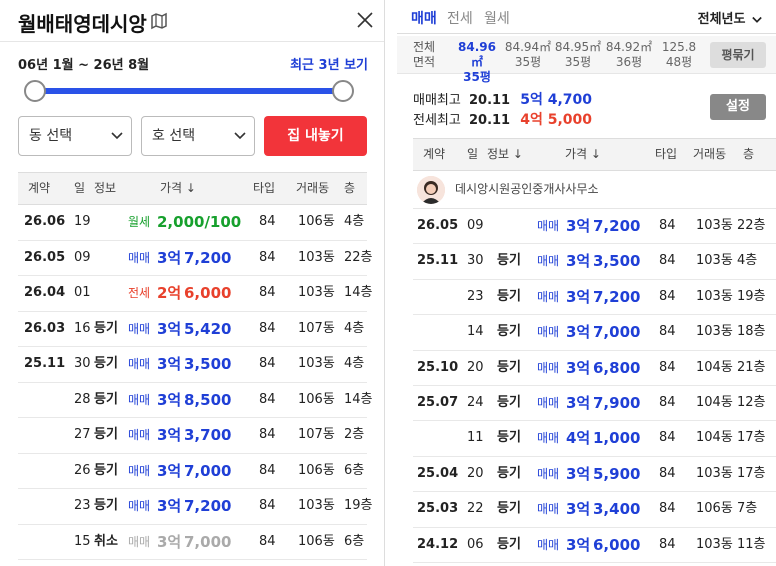  What do you see at coordinates (316, 399) in the screenshot?
I see `building: 106동` at bounding box center [316, 399].